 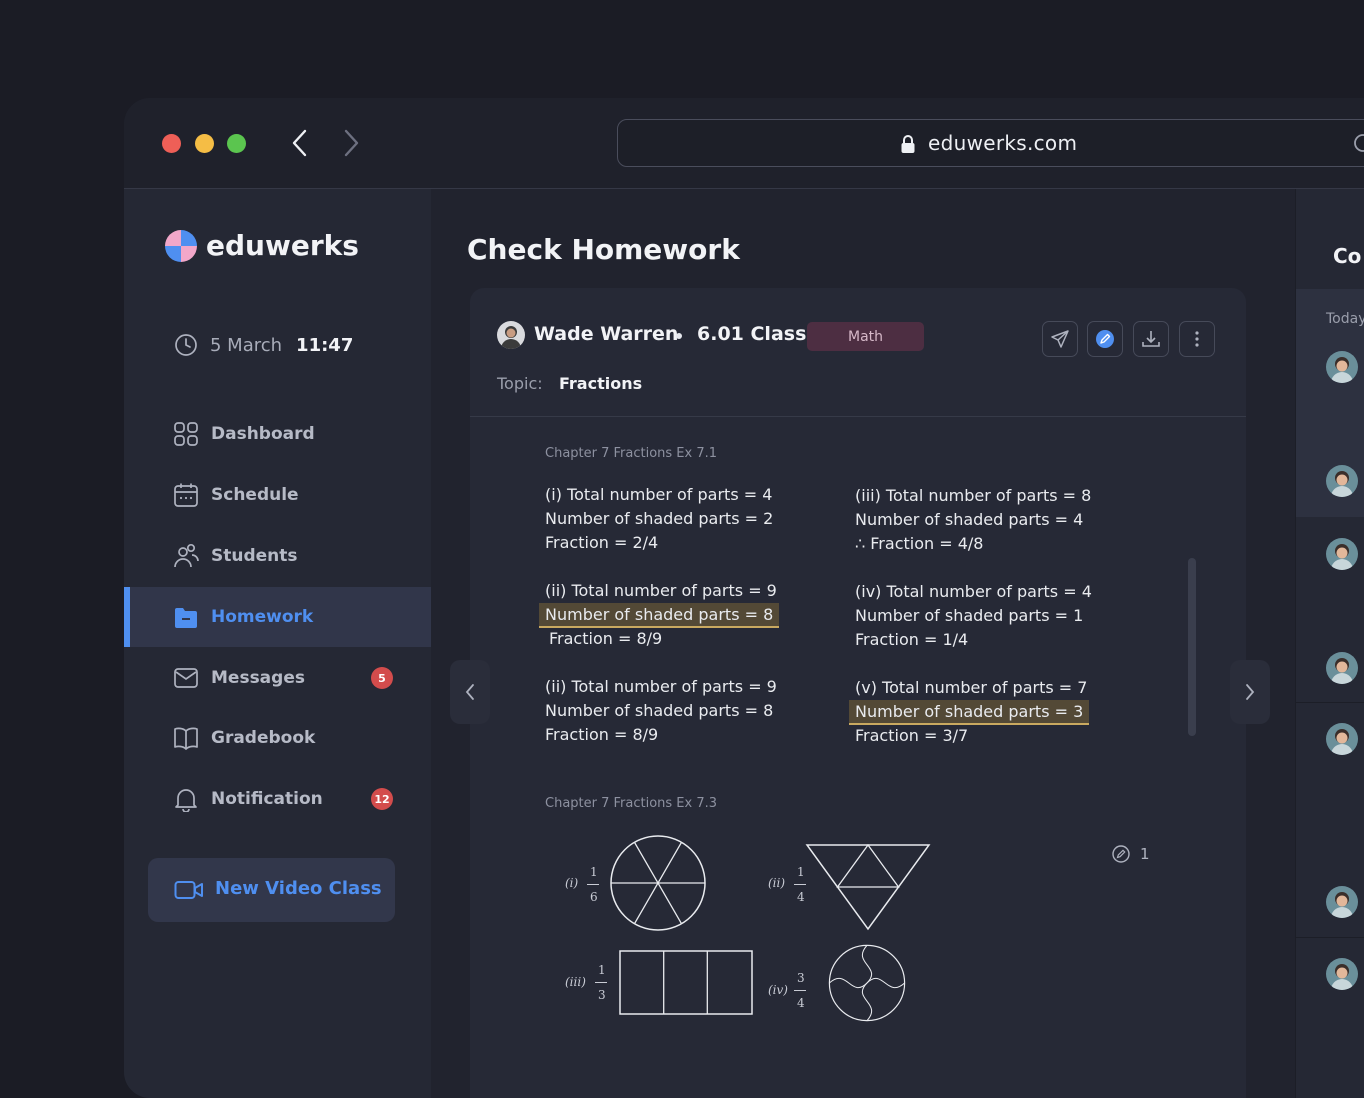 What do you see at coordinates (352, 143) in the screenshot?
I see `forward-arrow-icon` at bounding box center [352, 143].